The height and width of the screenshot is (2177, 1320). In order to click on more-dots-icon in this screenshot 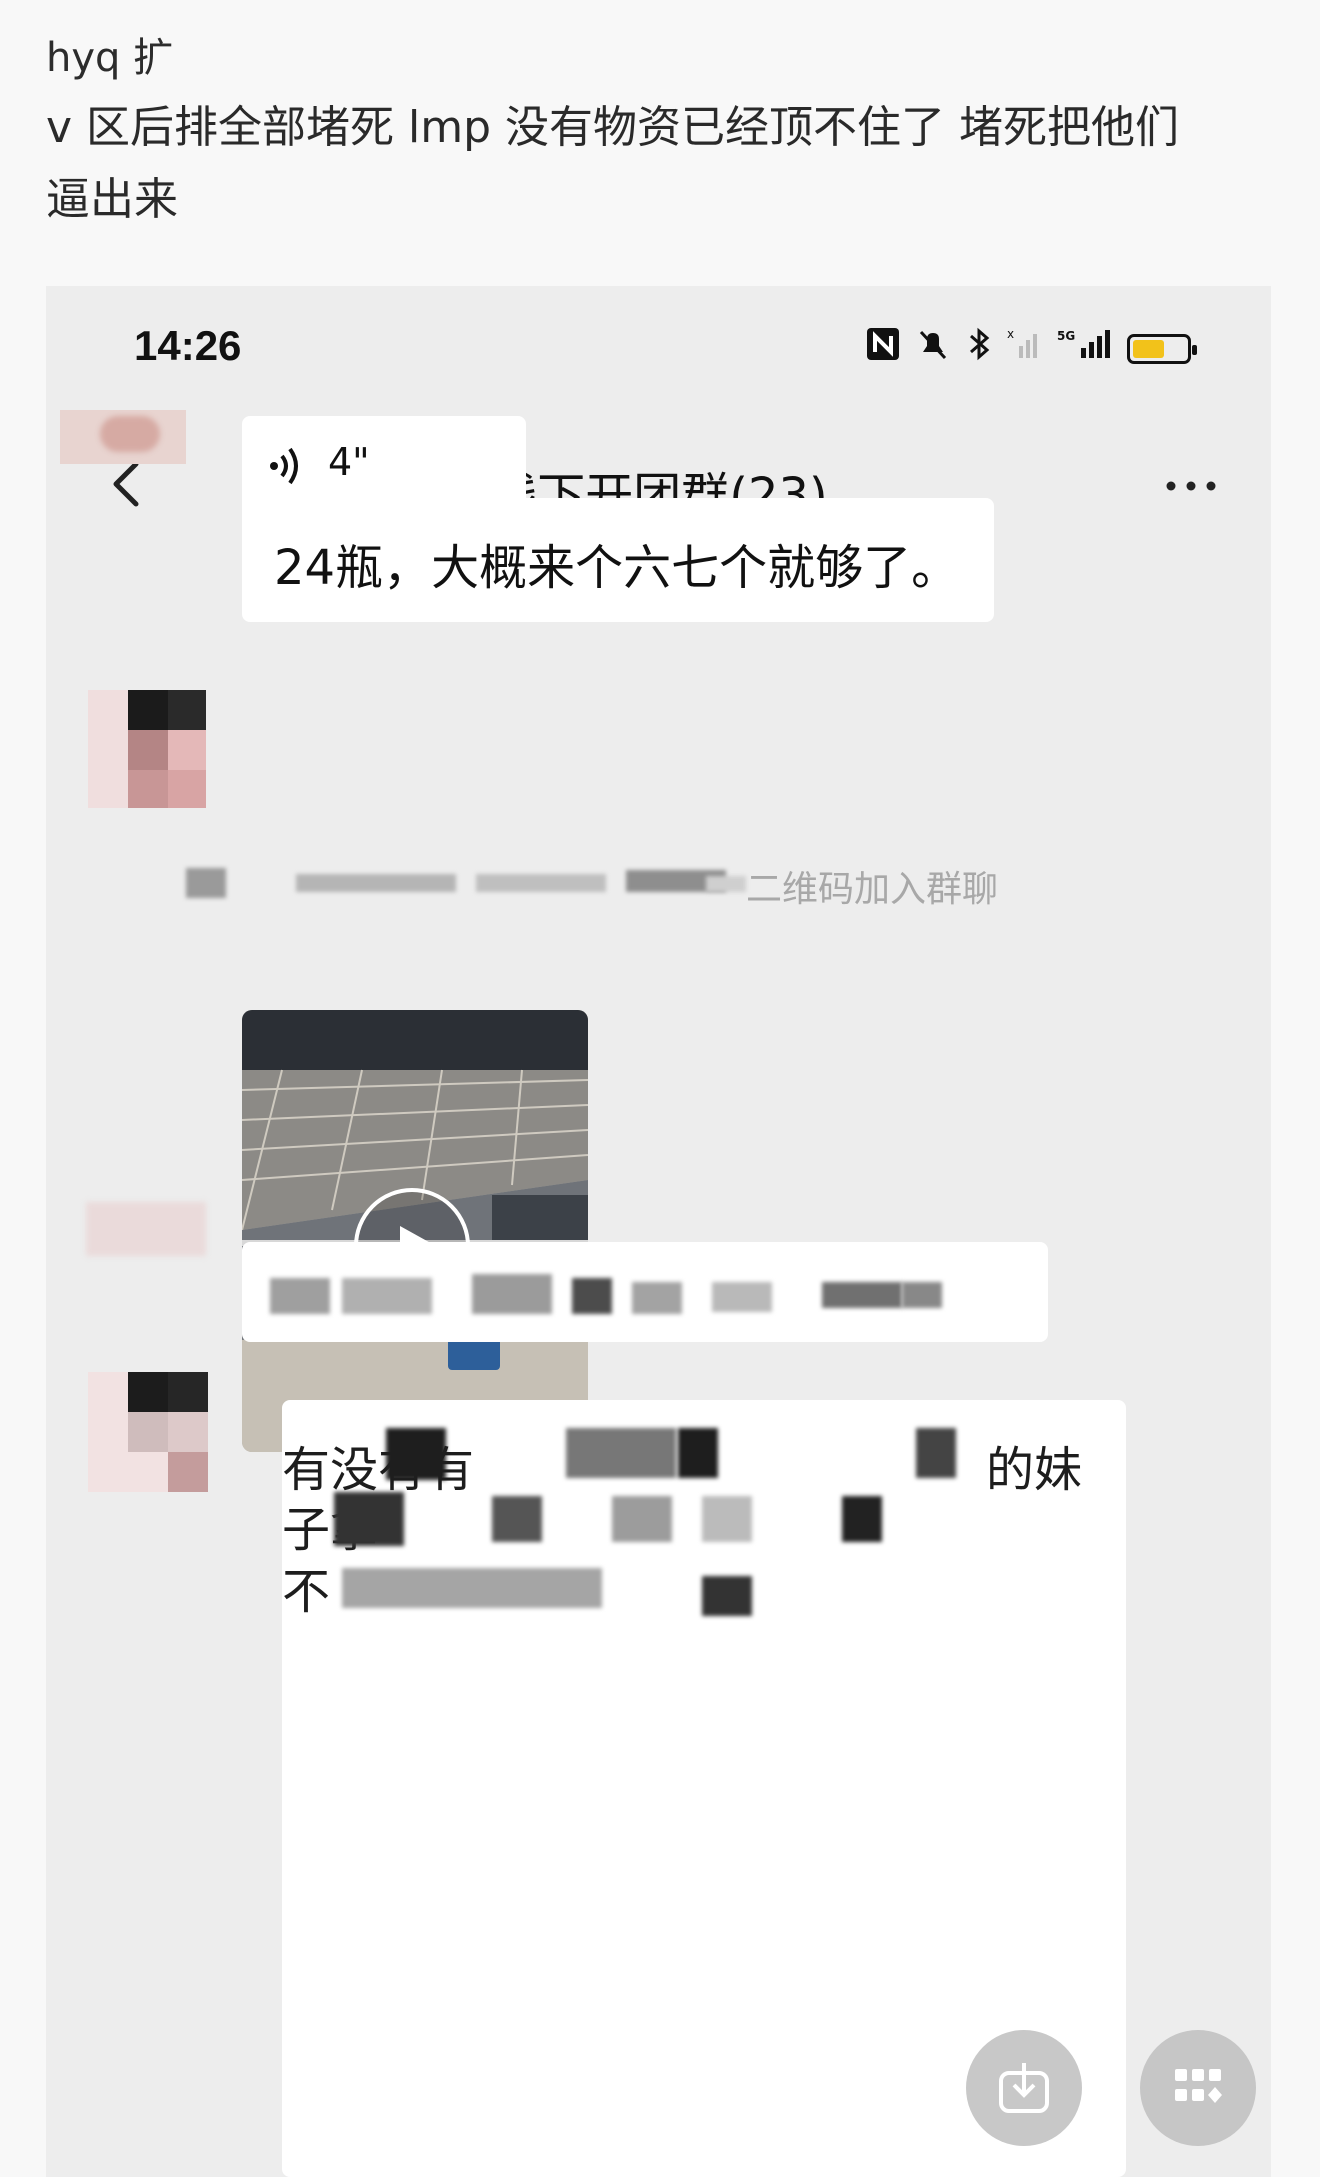, I will do `click(1191, 486)`.